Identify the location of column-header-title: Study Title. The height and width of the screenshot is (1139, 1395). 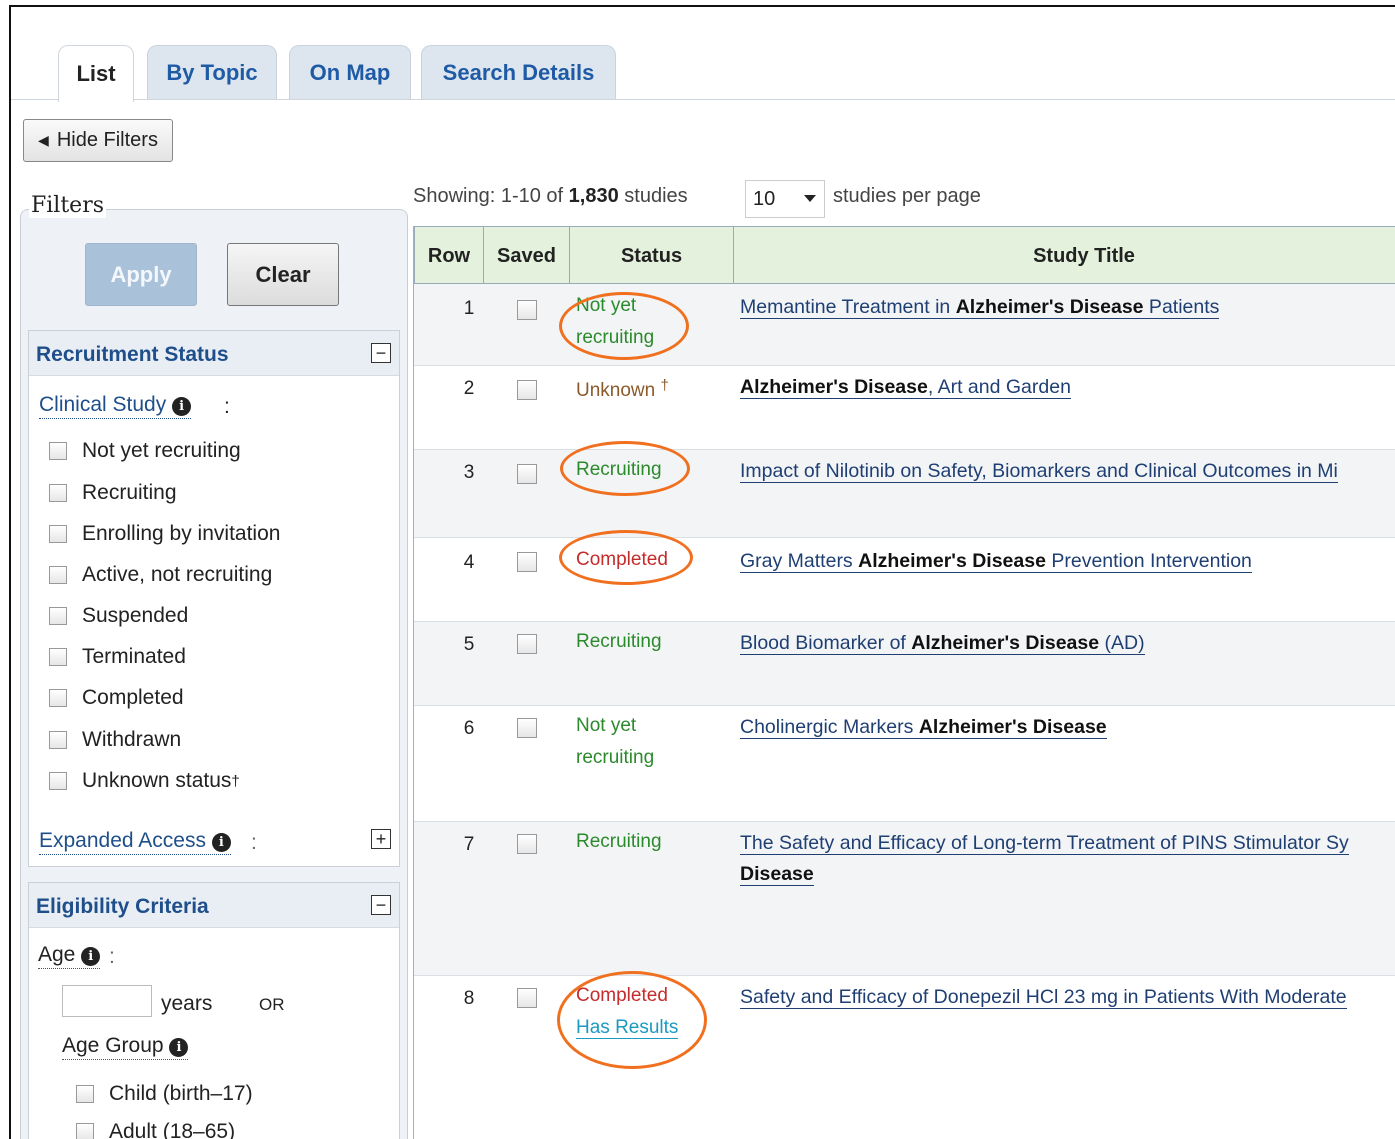
(1064, 256).